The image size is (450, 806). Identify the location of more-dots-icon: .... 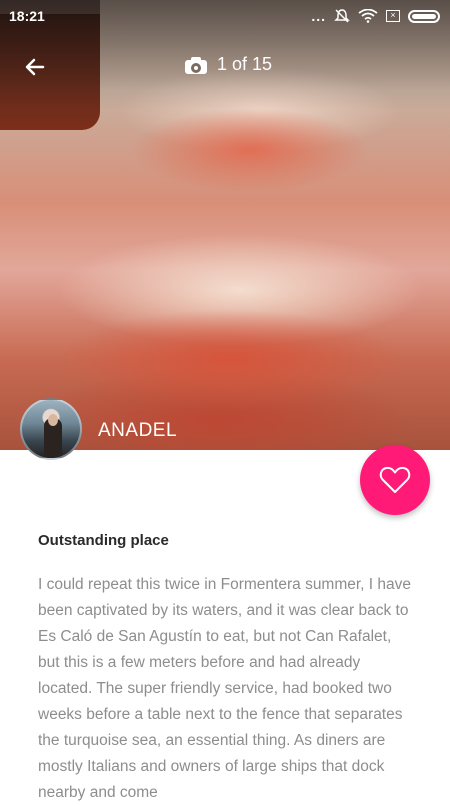
(318, 16).